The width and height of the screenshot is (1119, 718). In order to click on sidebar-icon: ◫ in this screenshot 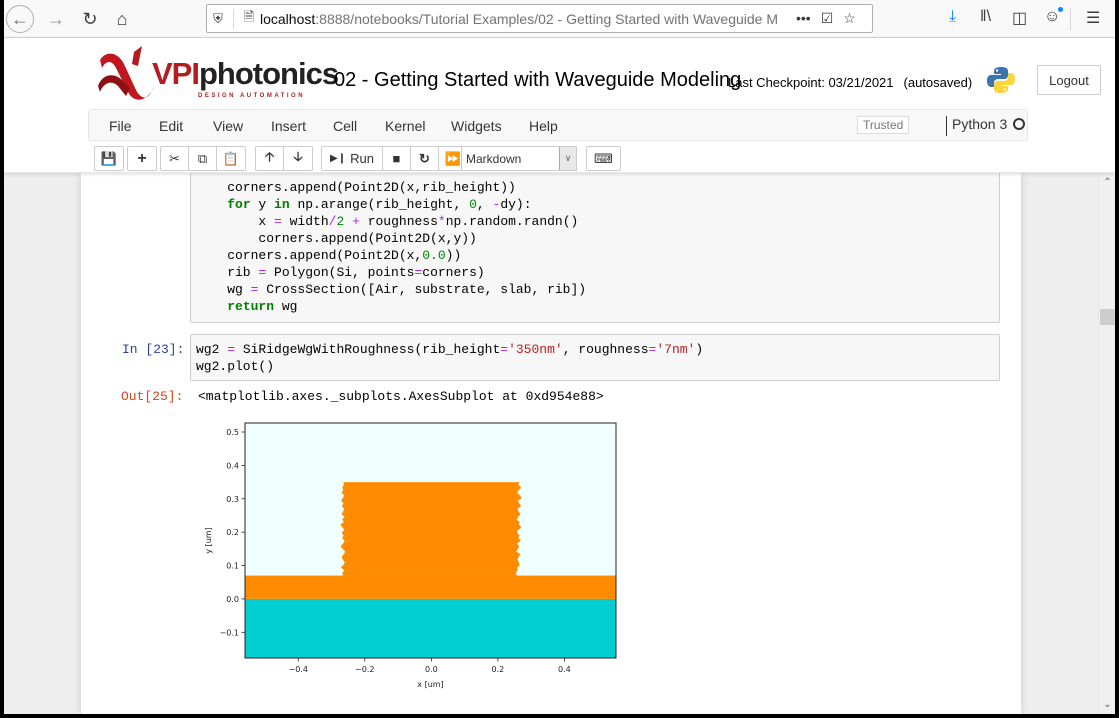, I will do `click(1019, 18)`.